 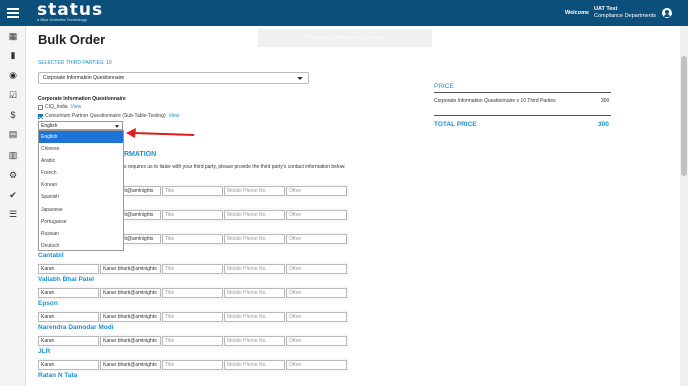 What do you see at coordinates (80, 125) in the screenshot?
I see `language-select: English` at bounding box center [80, 125].